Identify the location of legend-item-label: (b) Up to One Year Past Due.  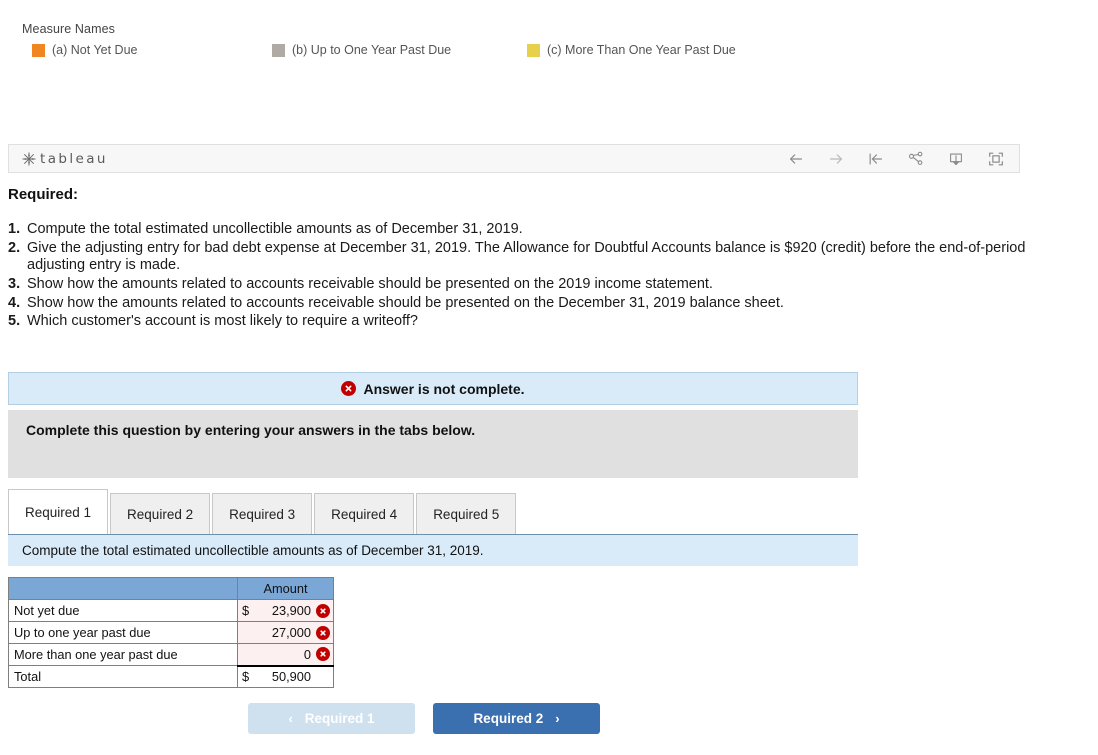
(372, 50).